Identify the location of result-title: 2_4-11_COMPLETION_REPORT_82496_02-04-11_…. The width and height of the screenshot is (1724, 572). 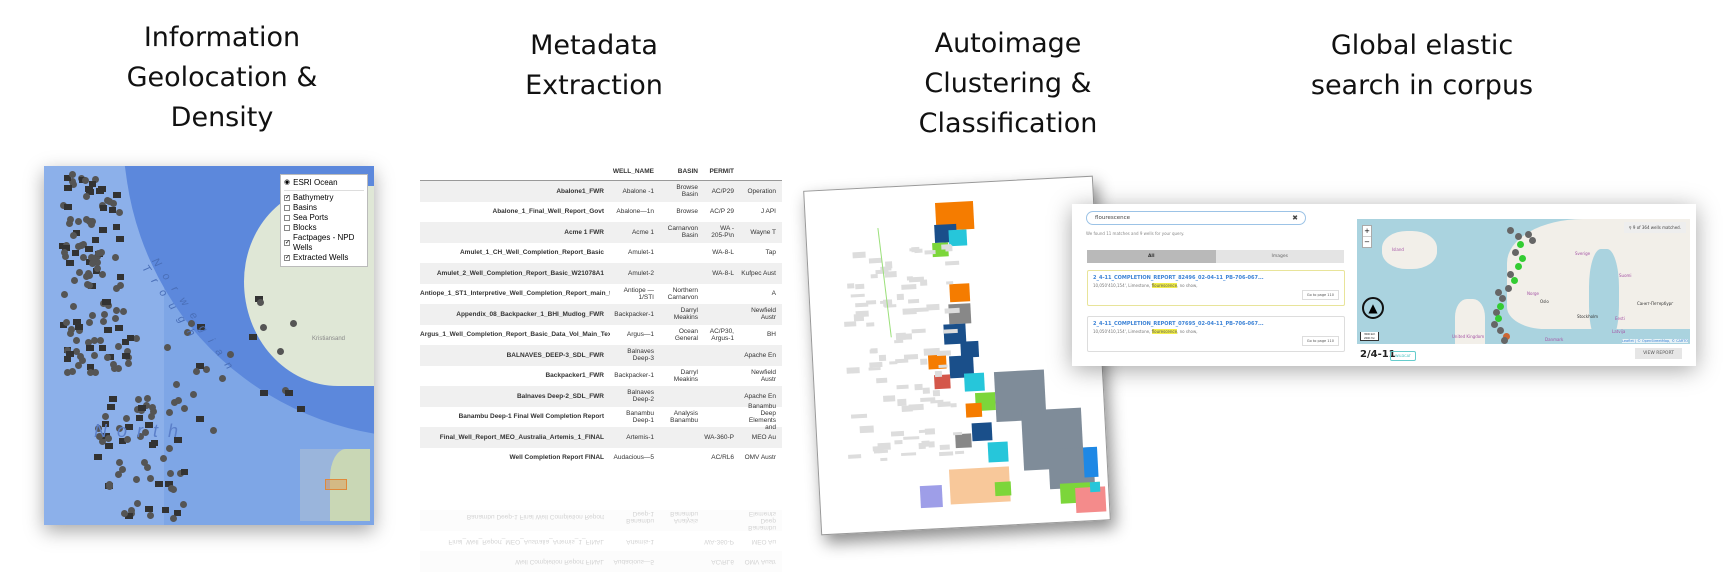
(1216, 278).